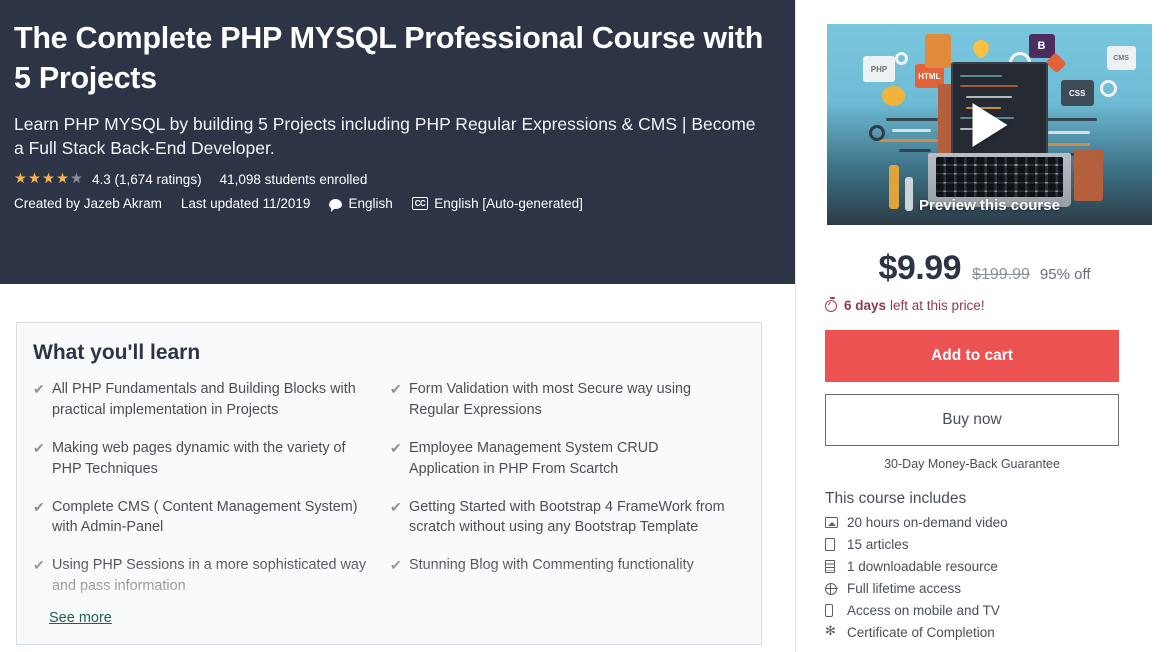  I want to click on play-button-icon, so click(989, 124).